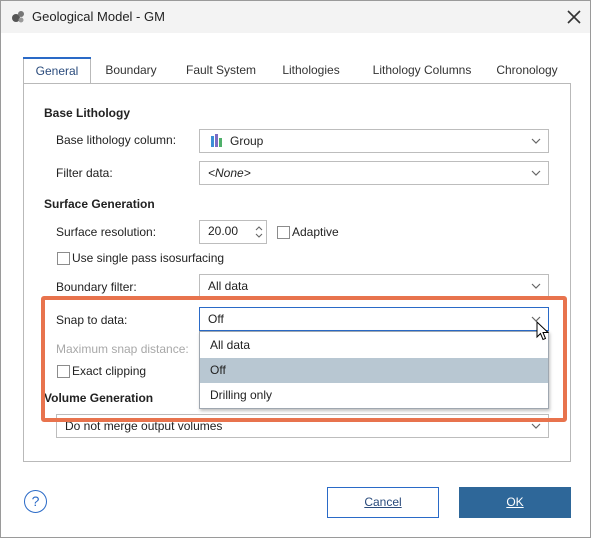 The width and height of the screenshot is (591, 538). What do you see at coordinates (99, 204) in the screenshot?
I see `surface-generation-title: Surface Generation` at bounding box center [99, 204].